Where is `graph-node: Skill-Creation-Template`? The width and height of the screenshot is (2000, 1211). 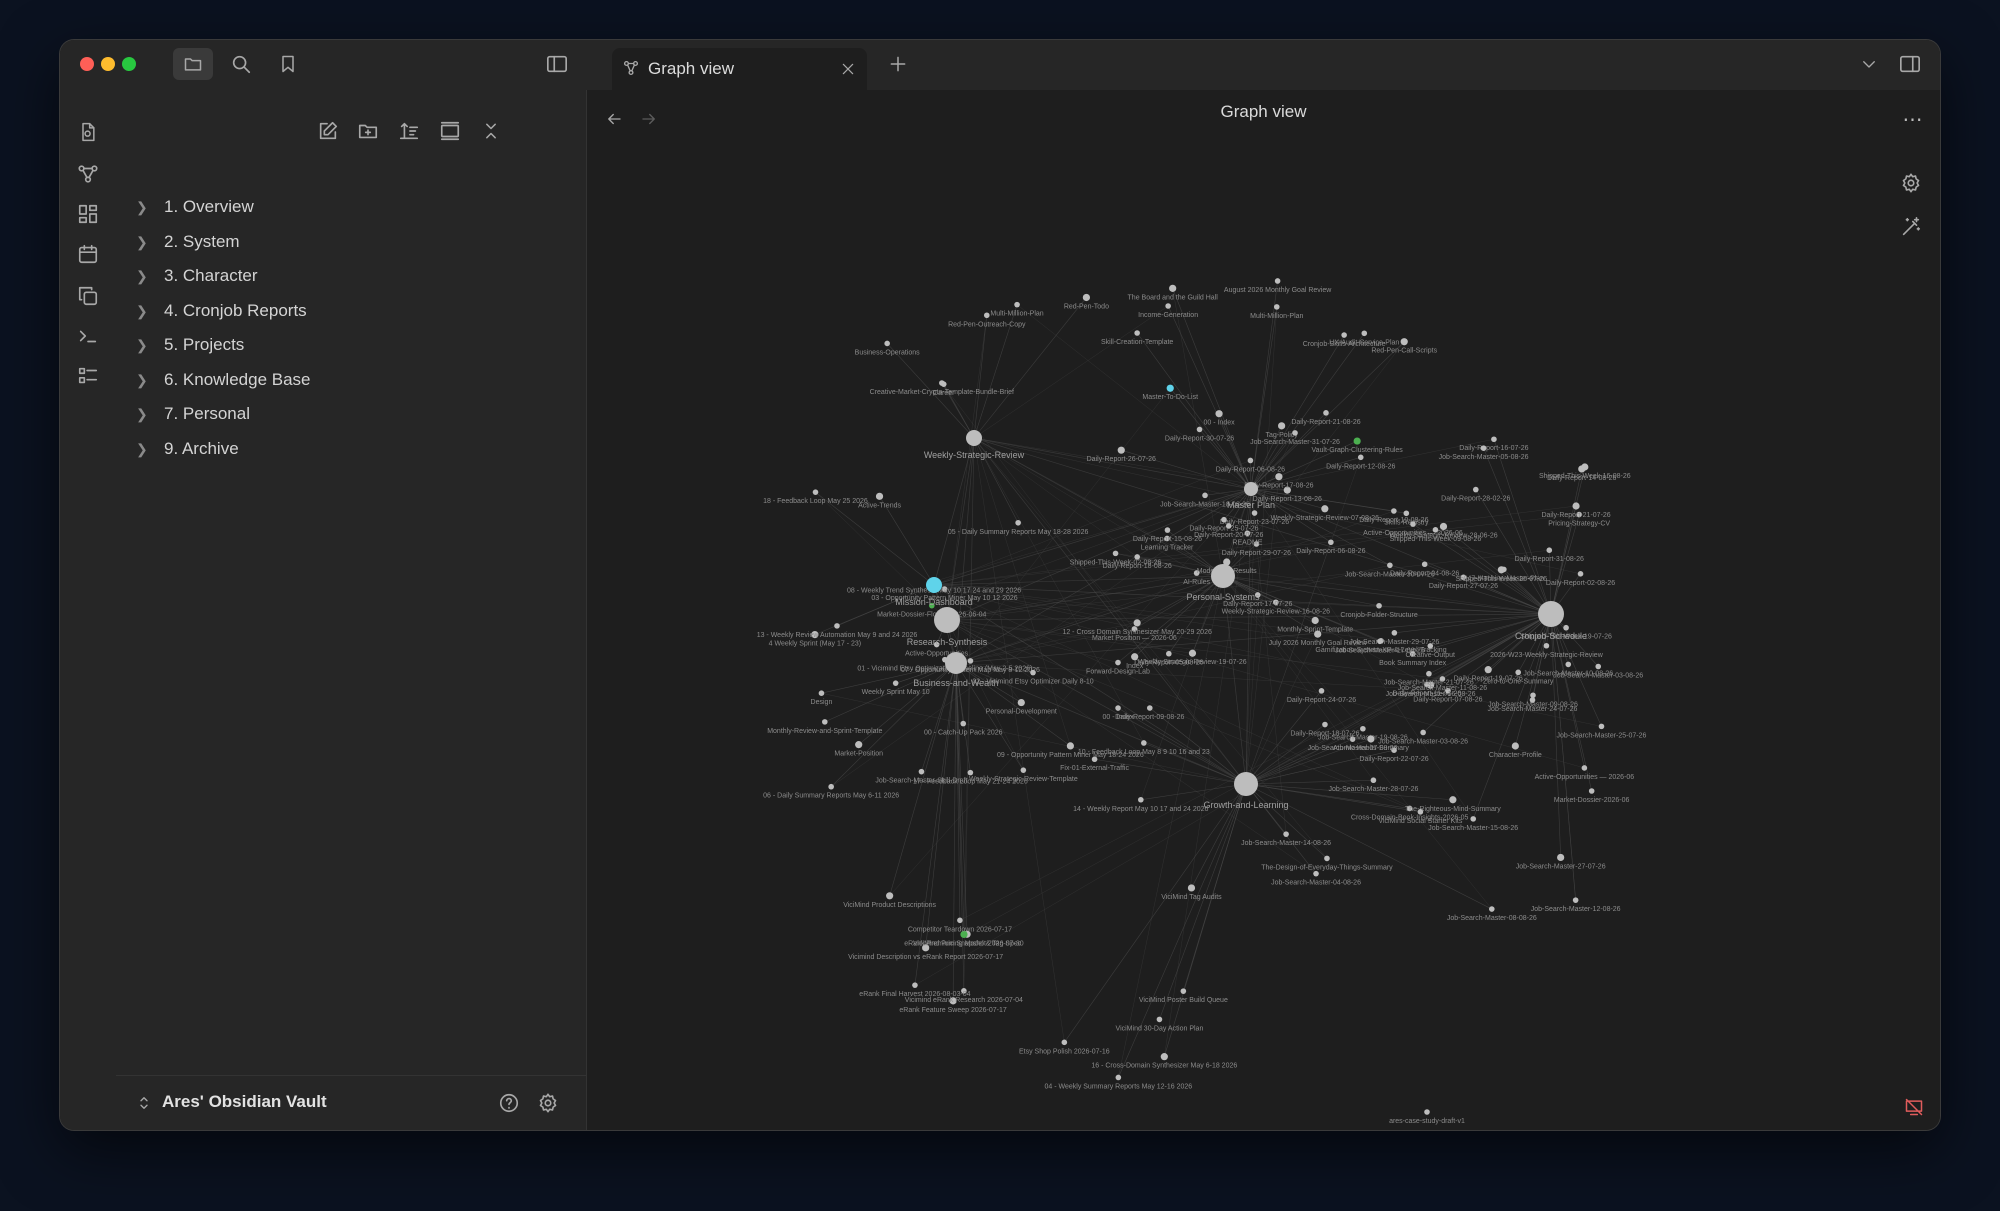
graph-node: Skill-Creation-Template is located at coordinates (1137, 338).